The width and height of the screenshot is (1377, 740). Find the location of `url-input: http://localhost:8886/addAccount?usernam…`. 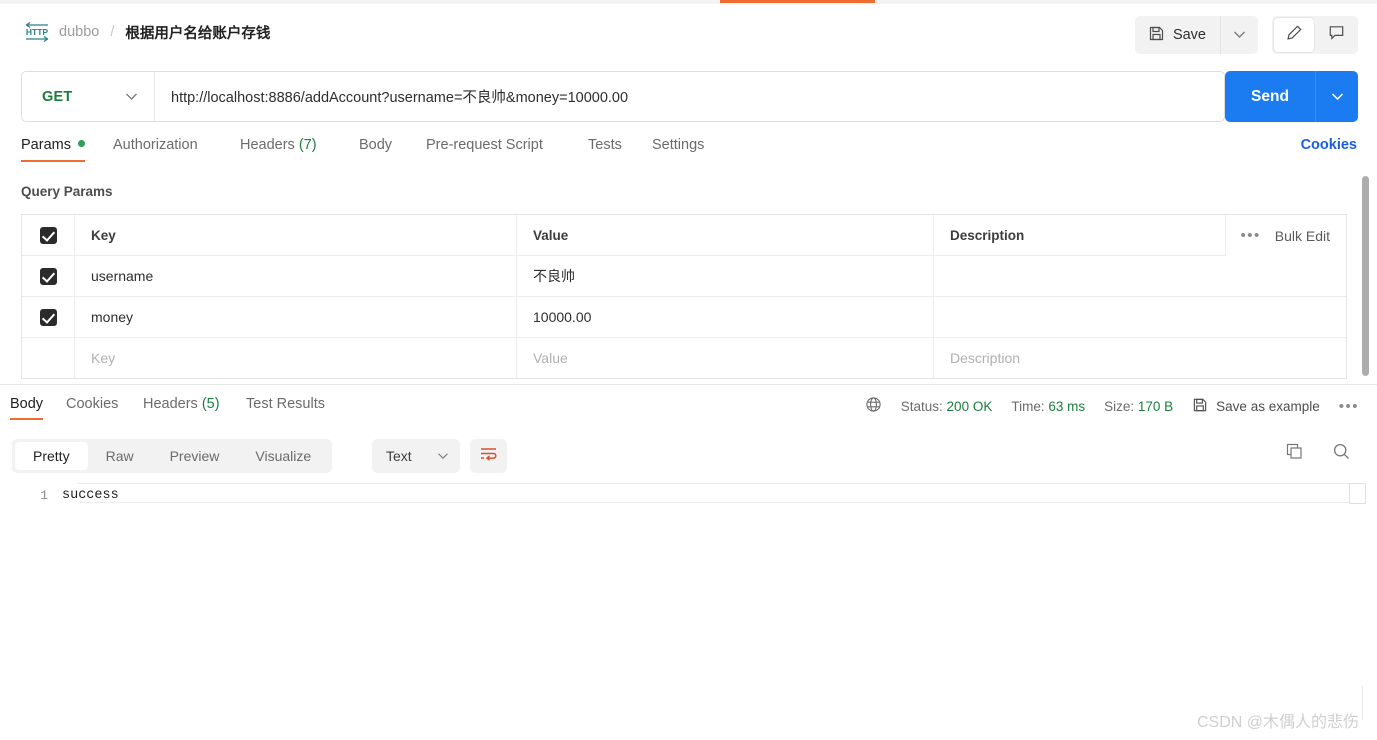

url-input: http://localhost:8886/addAccount?usernam… is located at coordinates (689, 96).